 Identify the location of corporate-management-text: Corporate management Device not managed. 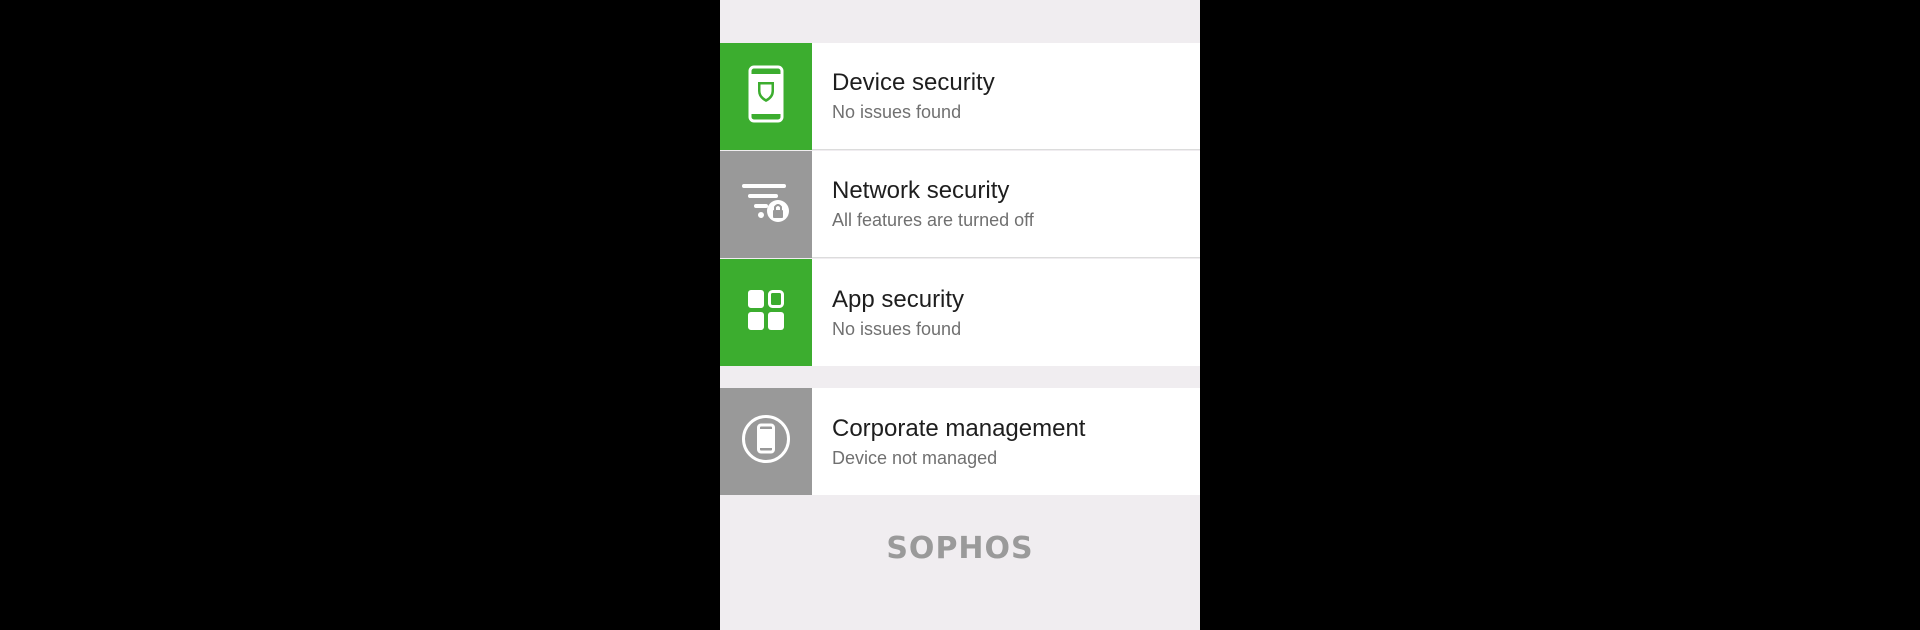
(1006, 441).